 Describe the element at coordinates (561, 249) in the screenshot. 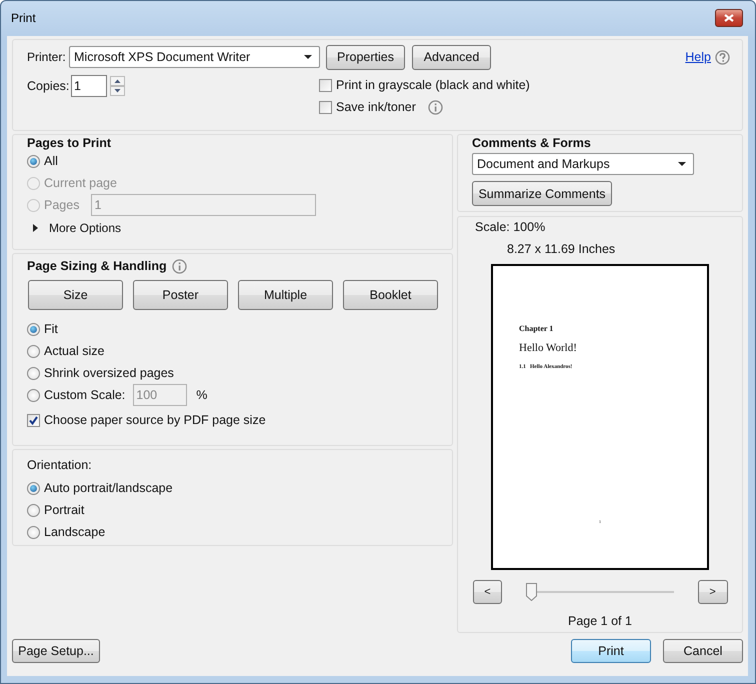

I see `page-size-label: 8.27 x 11.69 Inches` at that location.